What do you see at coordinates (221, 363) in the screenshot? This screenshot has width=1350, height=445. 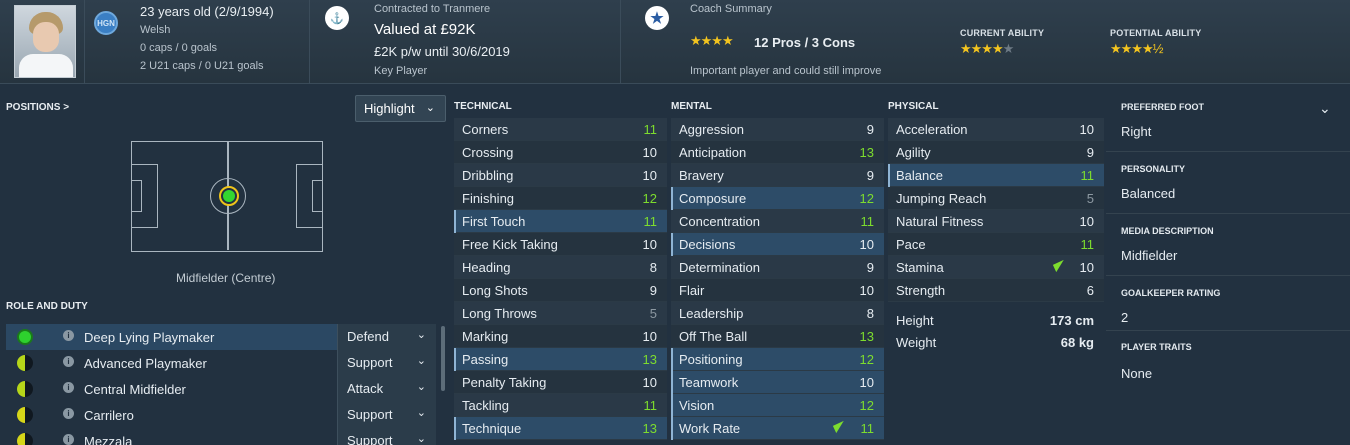 I see `role-row: i Advanced Playmaker Support ⌄` at bounding box center [221, 363].